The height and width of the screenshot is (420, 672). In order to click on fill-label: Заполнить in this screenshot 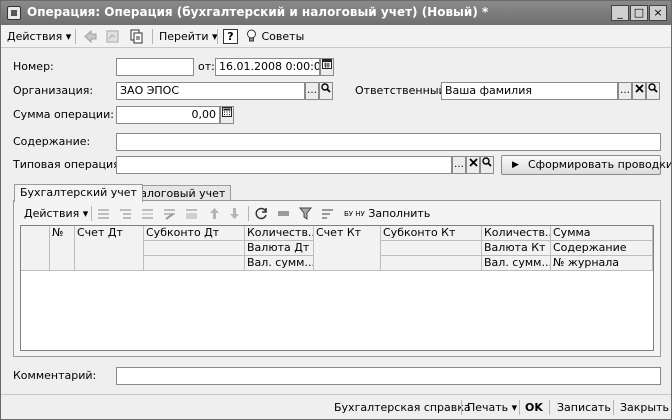, I will do `click(399, 213)`.